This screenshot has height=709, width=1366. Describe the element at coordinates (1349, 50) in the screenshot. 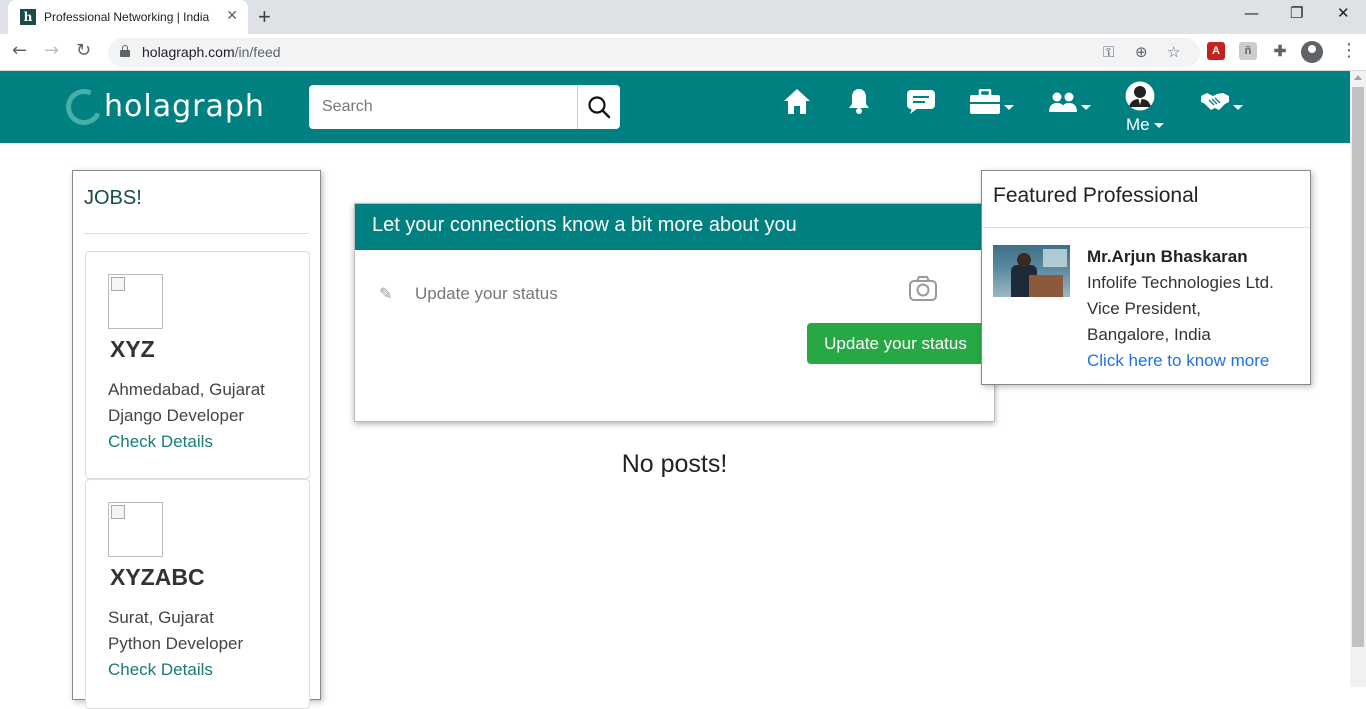

I see `menu-kebab-icon: ⋮` at that location.